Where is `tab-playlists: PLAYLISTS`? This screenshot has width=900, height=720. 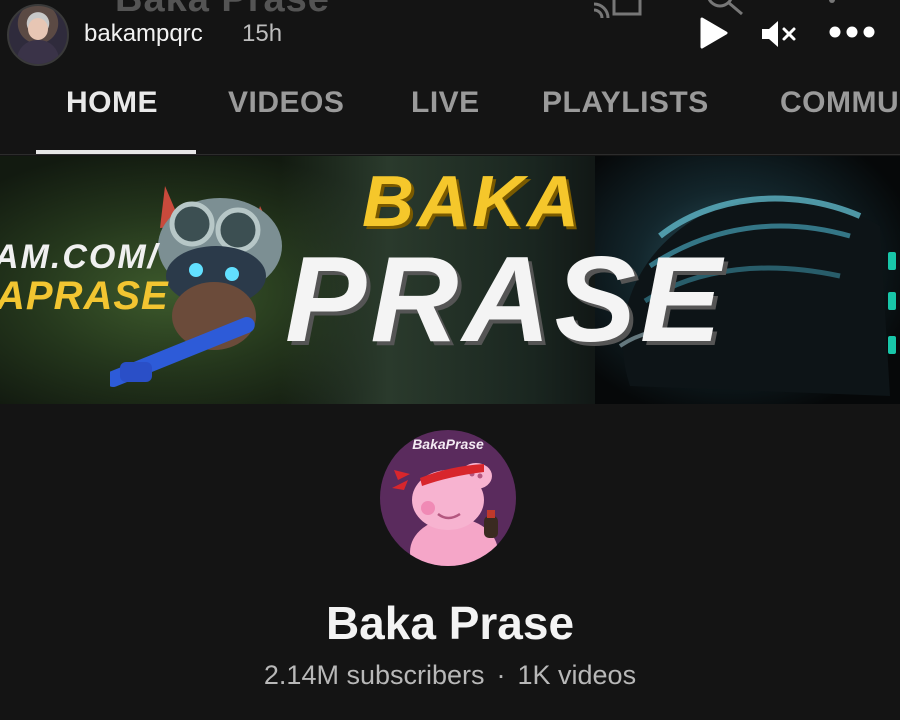
tab-playlists: PLAYLISTS is located at coordinates (625, 103).